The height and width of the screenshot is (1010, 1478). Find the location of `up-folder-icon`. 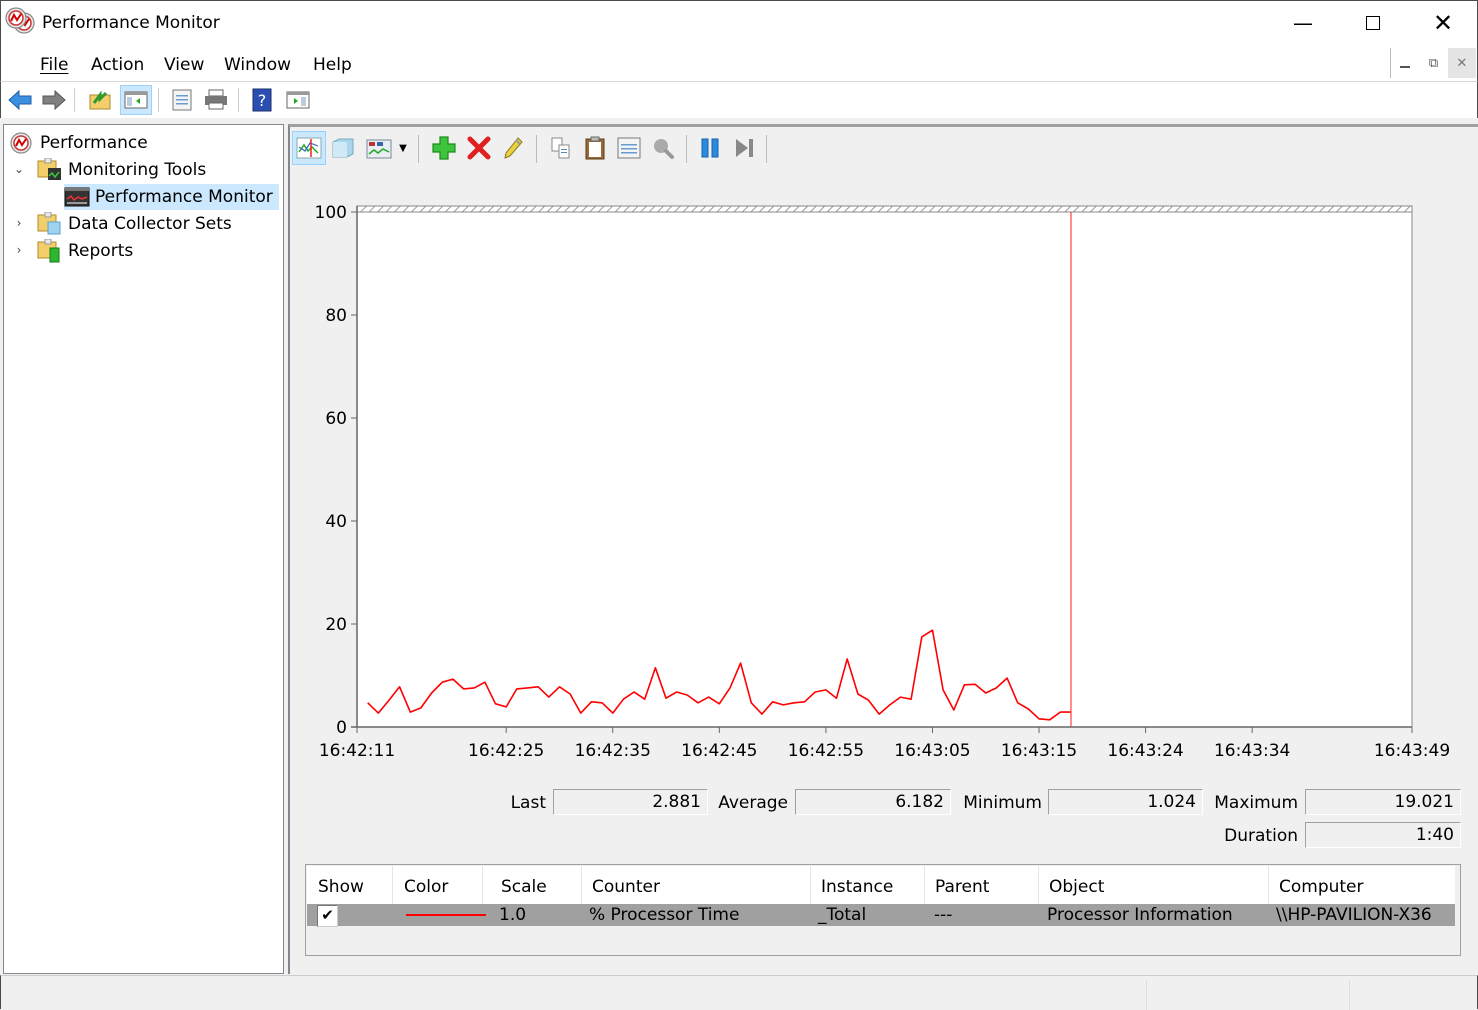

up-folder-icon is located at coordinates (100, 100).